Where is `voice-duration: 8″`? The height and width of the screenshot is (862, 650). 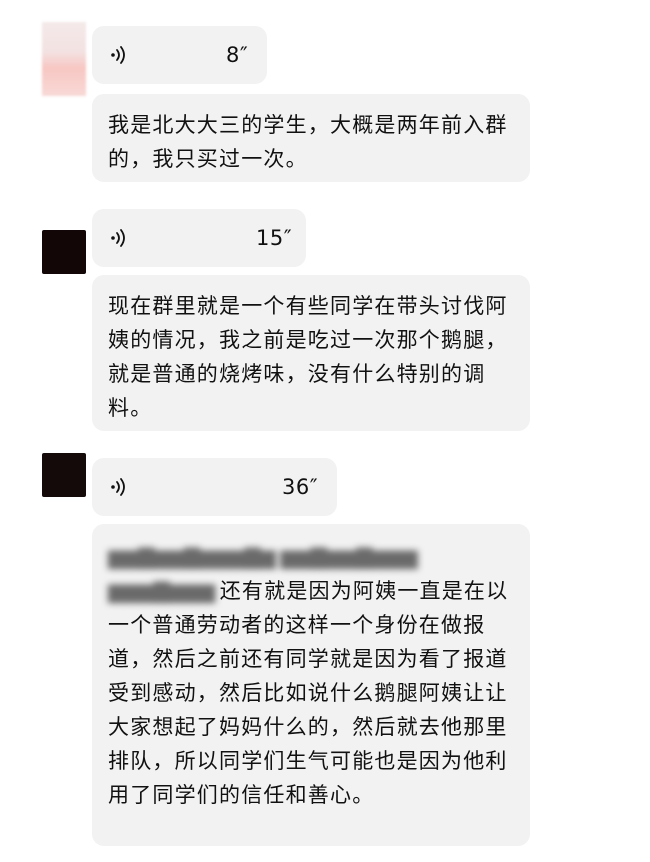 voice-duration: 8″ is located at coordinates (237, 55).